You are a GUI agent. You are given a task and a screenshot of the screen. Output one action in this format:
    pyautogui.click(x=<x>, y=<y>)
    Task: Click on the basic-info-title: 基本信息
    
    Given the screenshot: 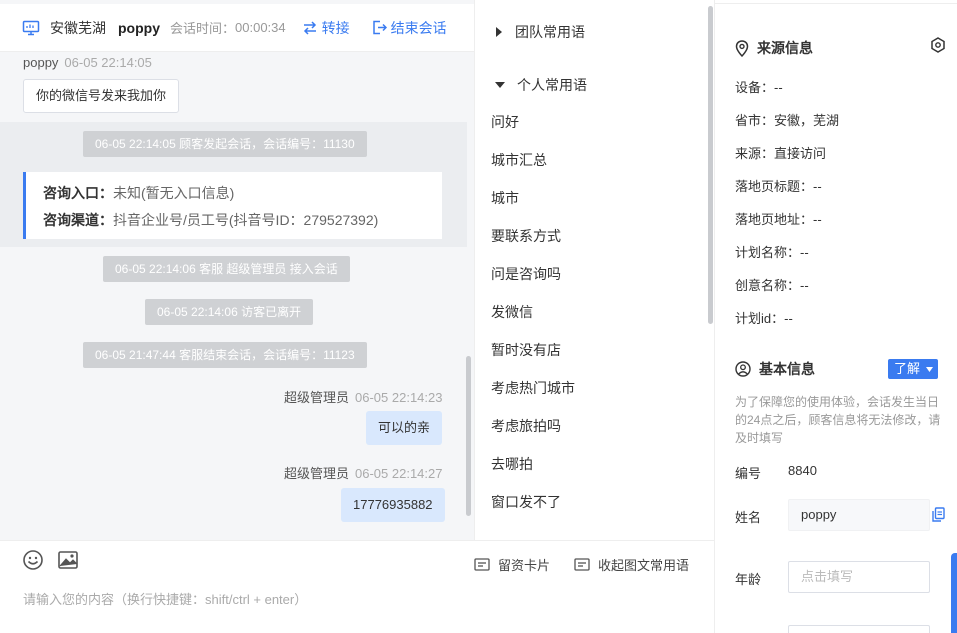 What is the action you would take?
    pyautogui.click(x=775, y=369)
    